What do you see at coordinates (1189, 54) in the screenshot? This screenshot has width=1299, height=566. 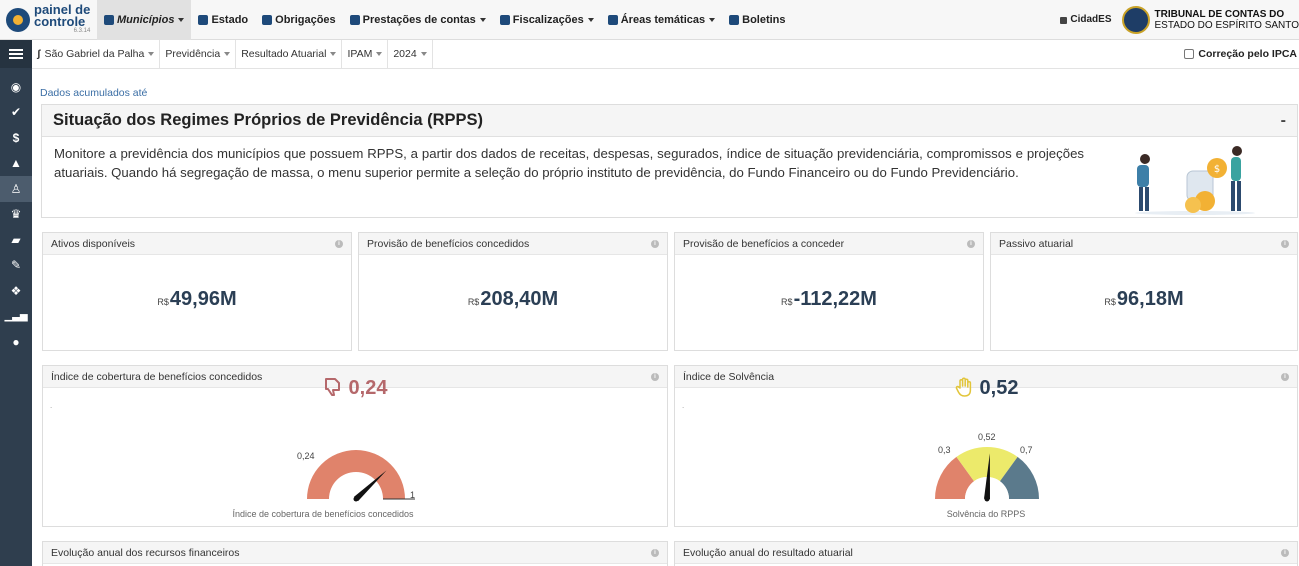 I see `ipca-checkbox` at bounding box center [1189, 54].